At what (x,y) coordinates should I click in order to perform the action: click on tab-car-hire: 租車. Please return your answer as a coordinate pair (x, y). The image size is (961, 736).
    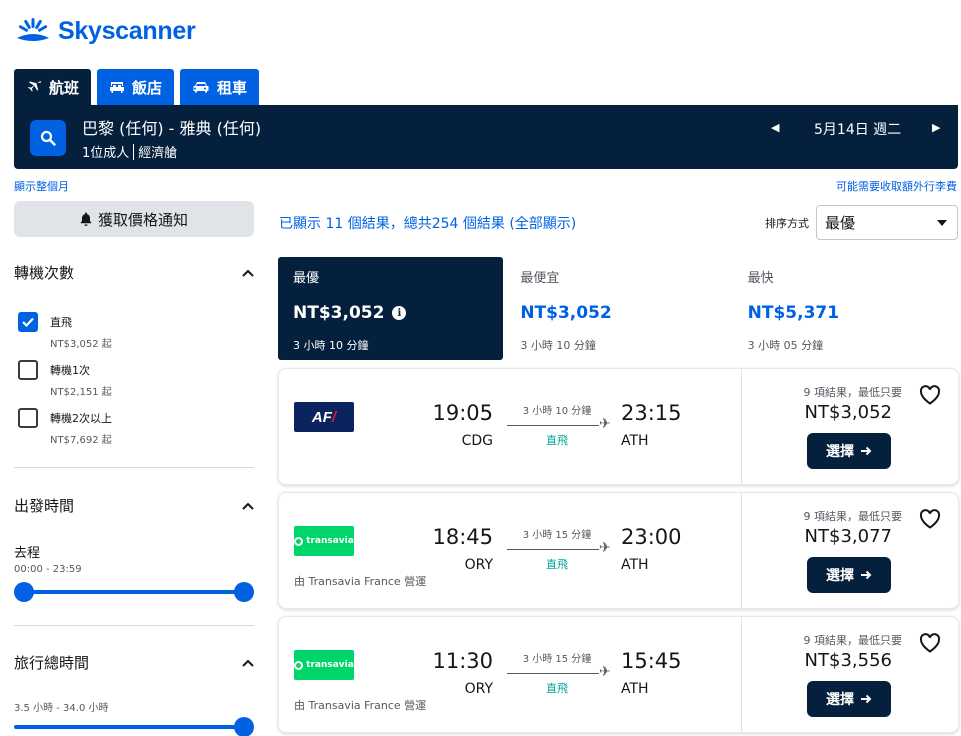
    Looking at the image, I should click on (220, 87).